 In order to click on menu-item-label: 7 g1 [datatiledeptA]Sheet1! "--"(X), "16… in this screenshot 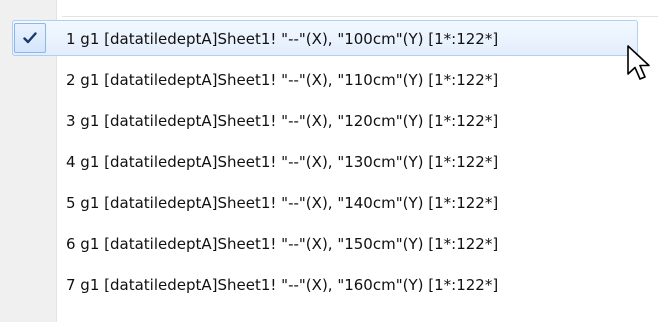, I will do `click(282, 285)`.